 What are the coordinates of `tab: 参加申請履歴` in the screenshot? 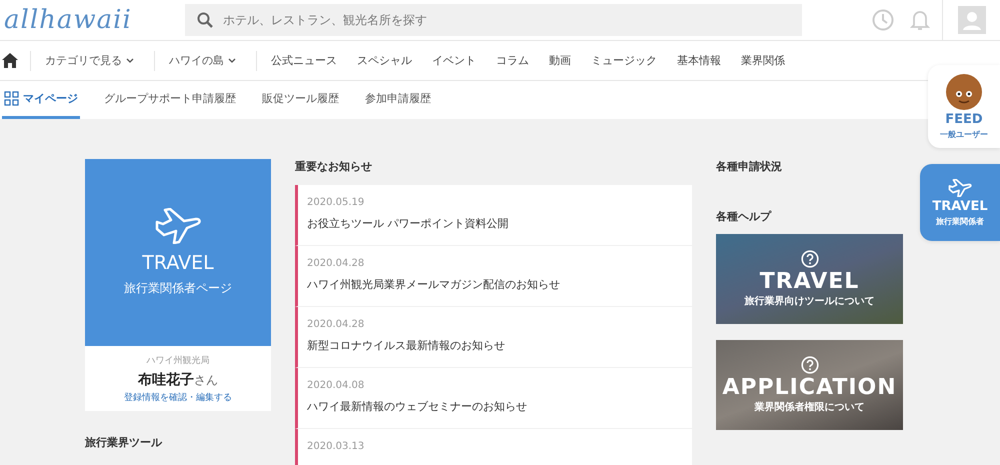 It's located at (398, 100).